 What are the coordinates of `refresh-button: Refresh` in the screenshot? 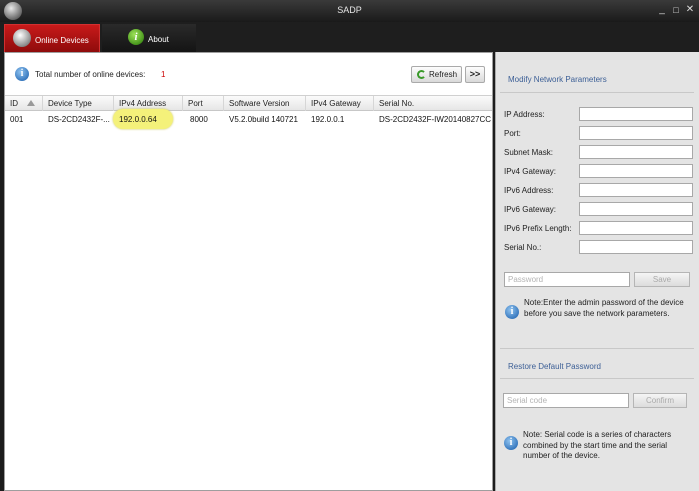 It's located at (436, 74).